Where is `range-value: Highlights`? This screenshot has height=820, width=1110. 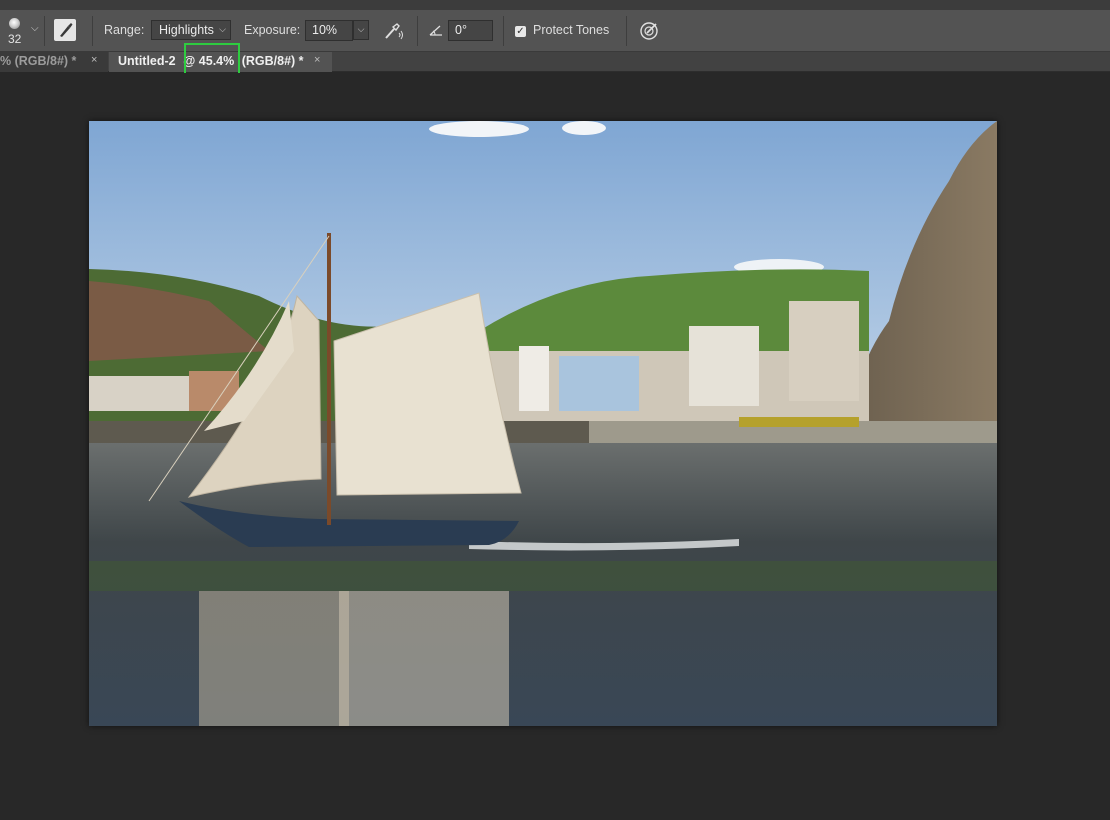
range-value: Highlights is located at coordinates (186, 30).